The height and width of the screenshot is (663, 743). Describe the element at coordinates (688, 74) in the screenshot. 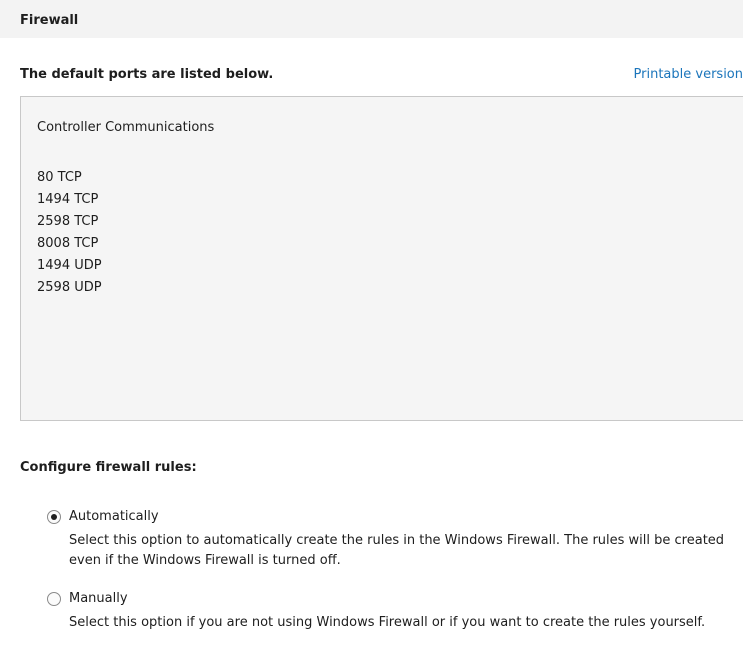

I see `printable-version-link: Printable version` at that location.